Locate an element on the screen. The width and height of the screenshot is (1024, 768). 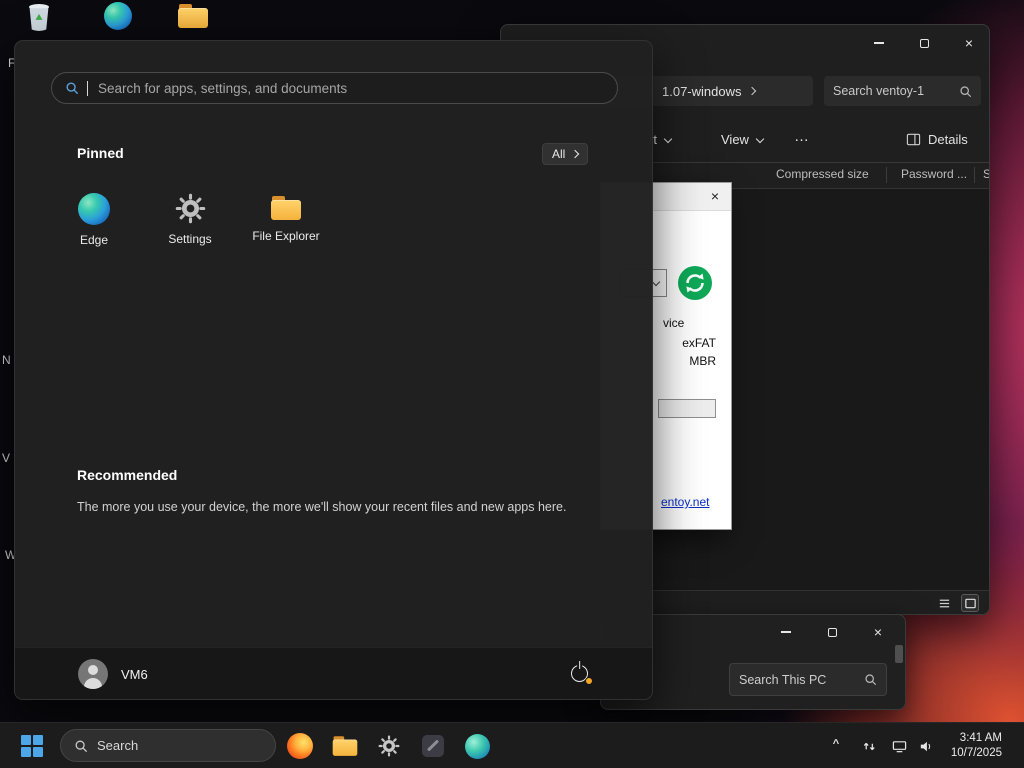
taskbar-tool-button is located at coordinates (433, 746).